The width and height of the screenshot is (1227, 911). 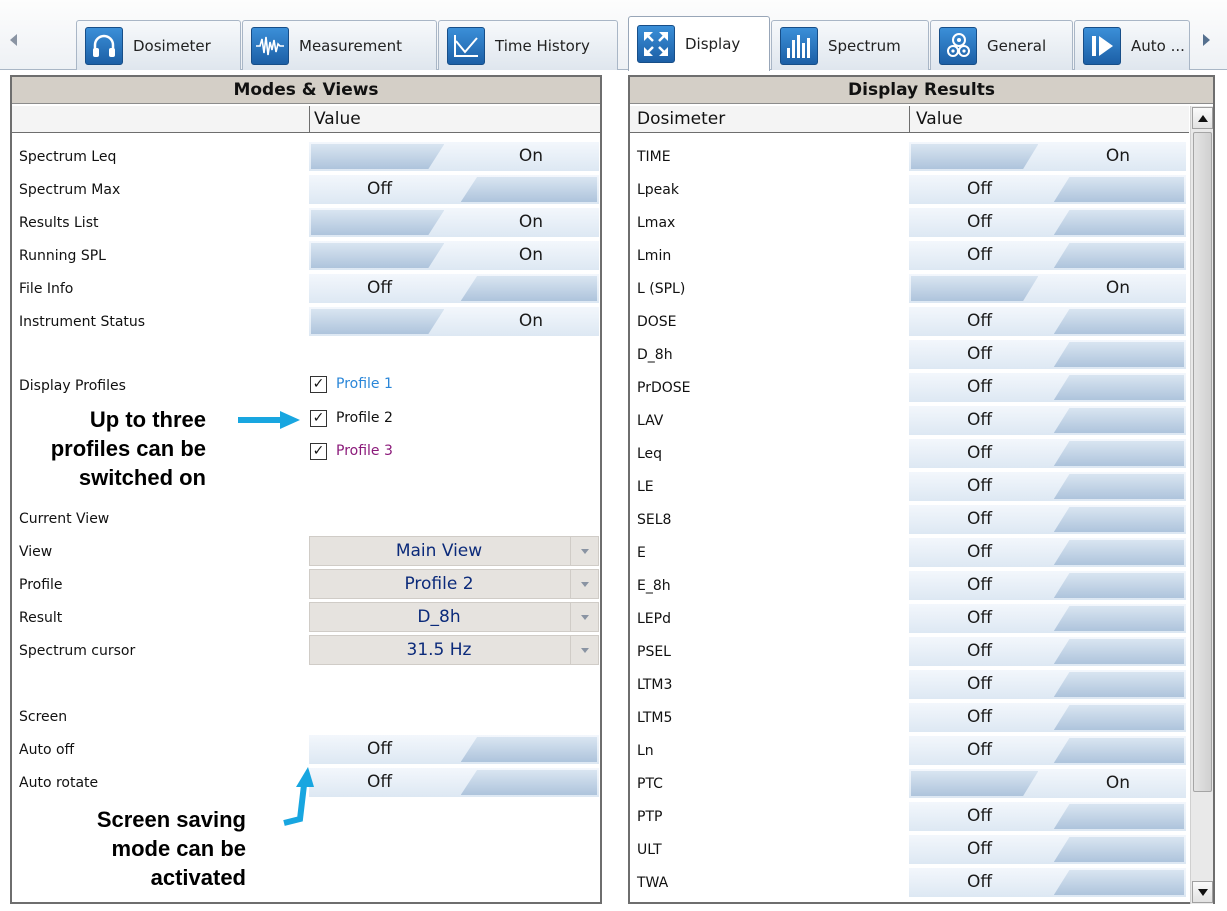 I want to click on annotation-line: mode can be, so click(x=178, y=848).